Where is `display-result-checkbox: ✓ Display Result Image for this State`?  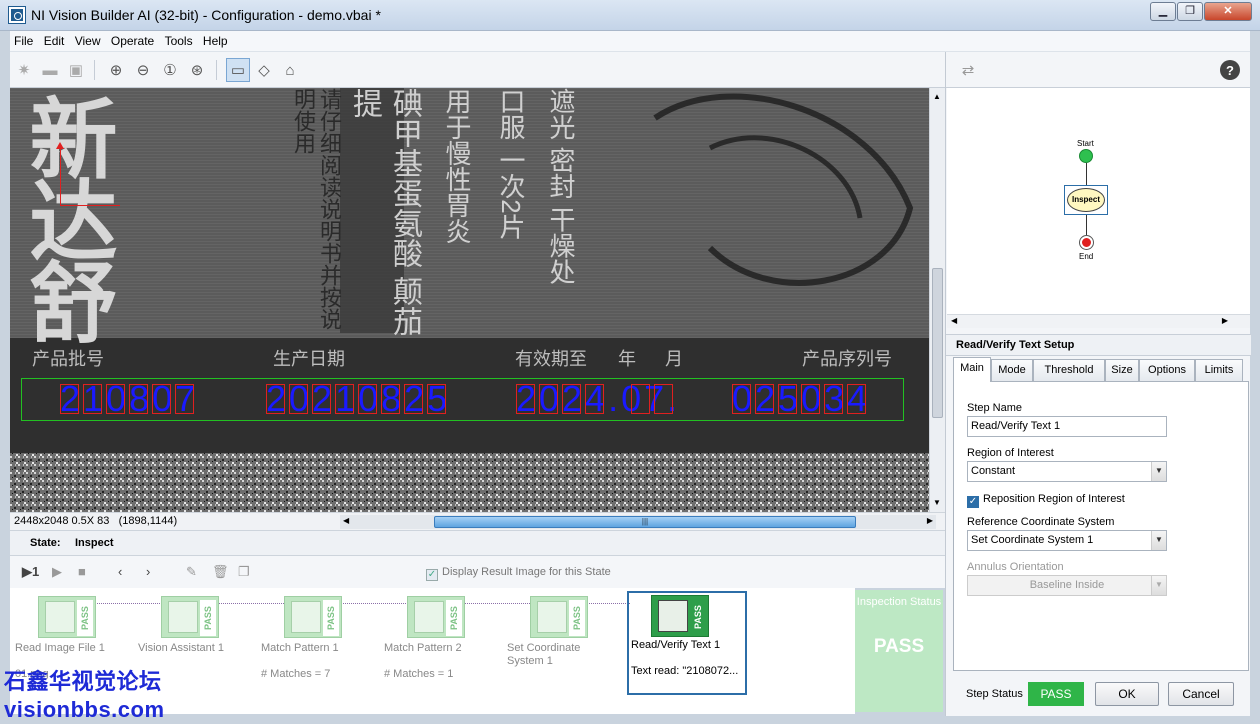 display-result-checkbox: ✓ Display Result Image for this State is located at coordinates (518, 573).